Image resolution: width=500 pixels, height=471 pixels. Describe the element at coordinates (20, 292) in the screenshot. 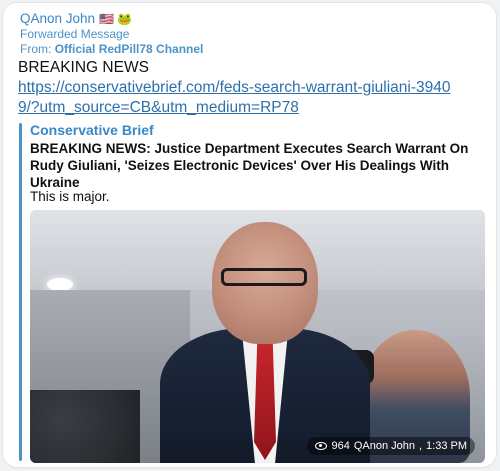

I see `link-preview-bar` at that location.